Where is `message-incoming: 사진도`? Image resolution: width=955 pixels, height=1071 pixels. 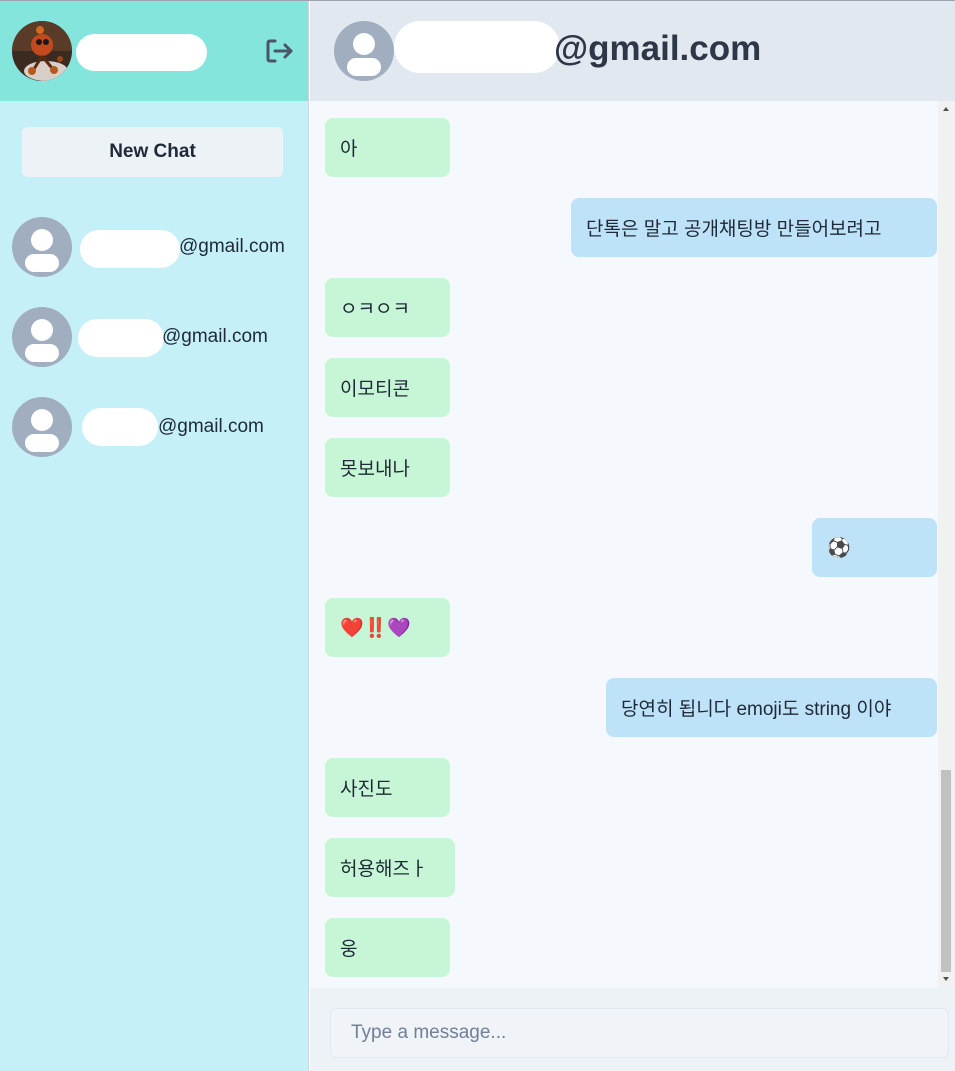 message-incoming: 사진도 is located at coordinates (387, 787).